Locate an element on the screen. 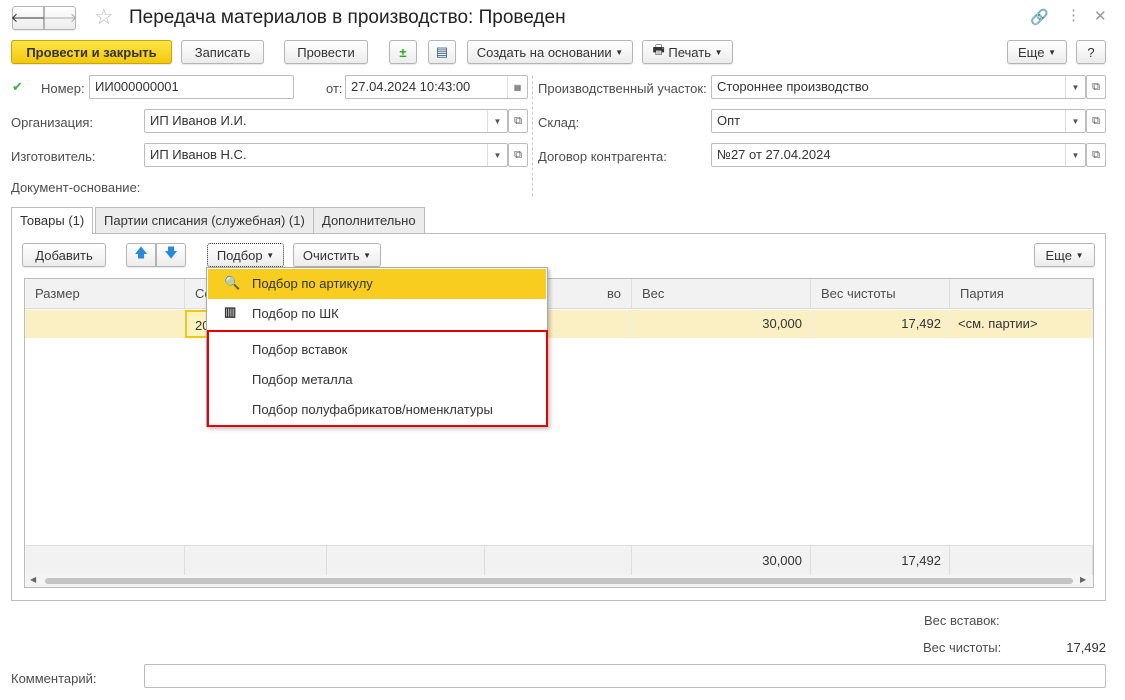  pick-button: Подбор ▼ is located at coordinates (245, 255).